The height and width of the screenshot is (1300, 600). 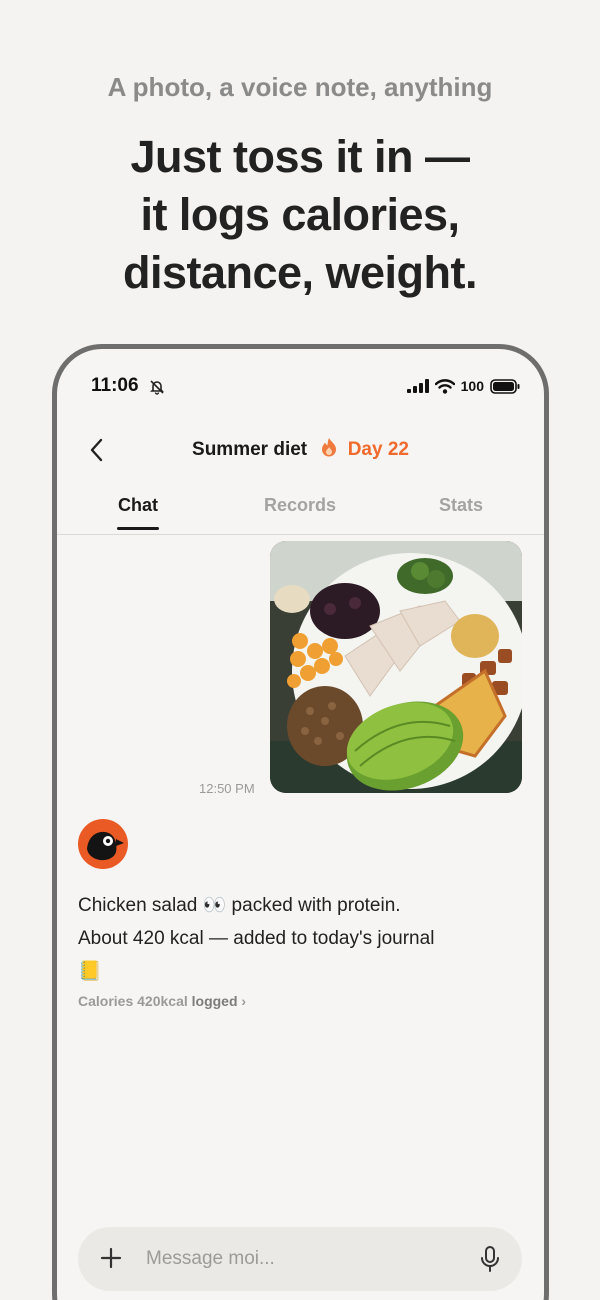 I want to click on flame-icon, so click(x=329, y=447).